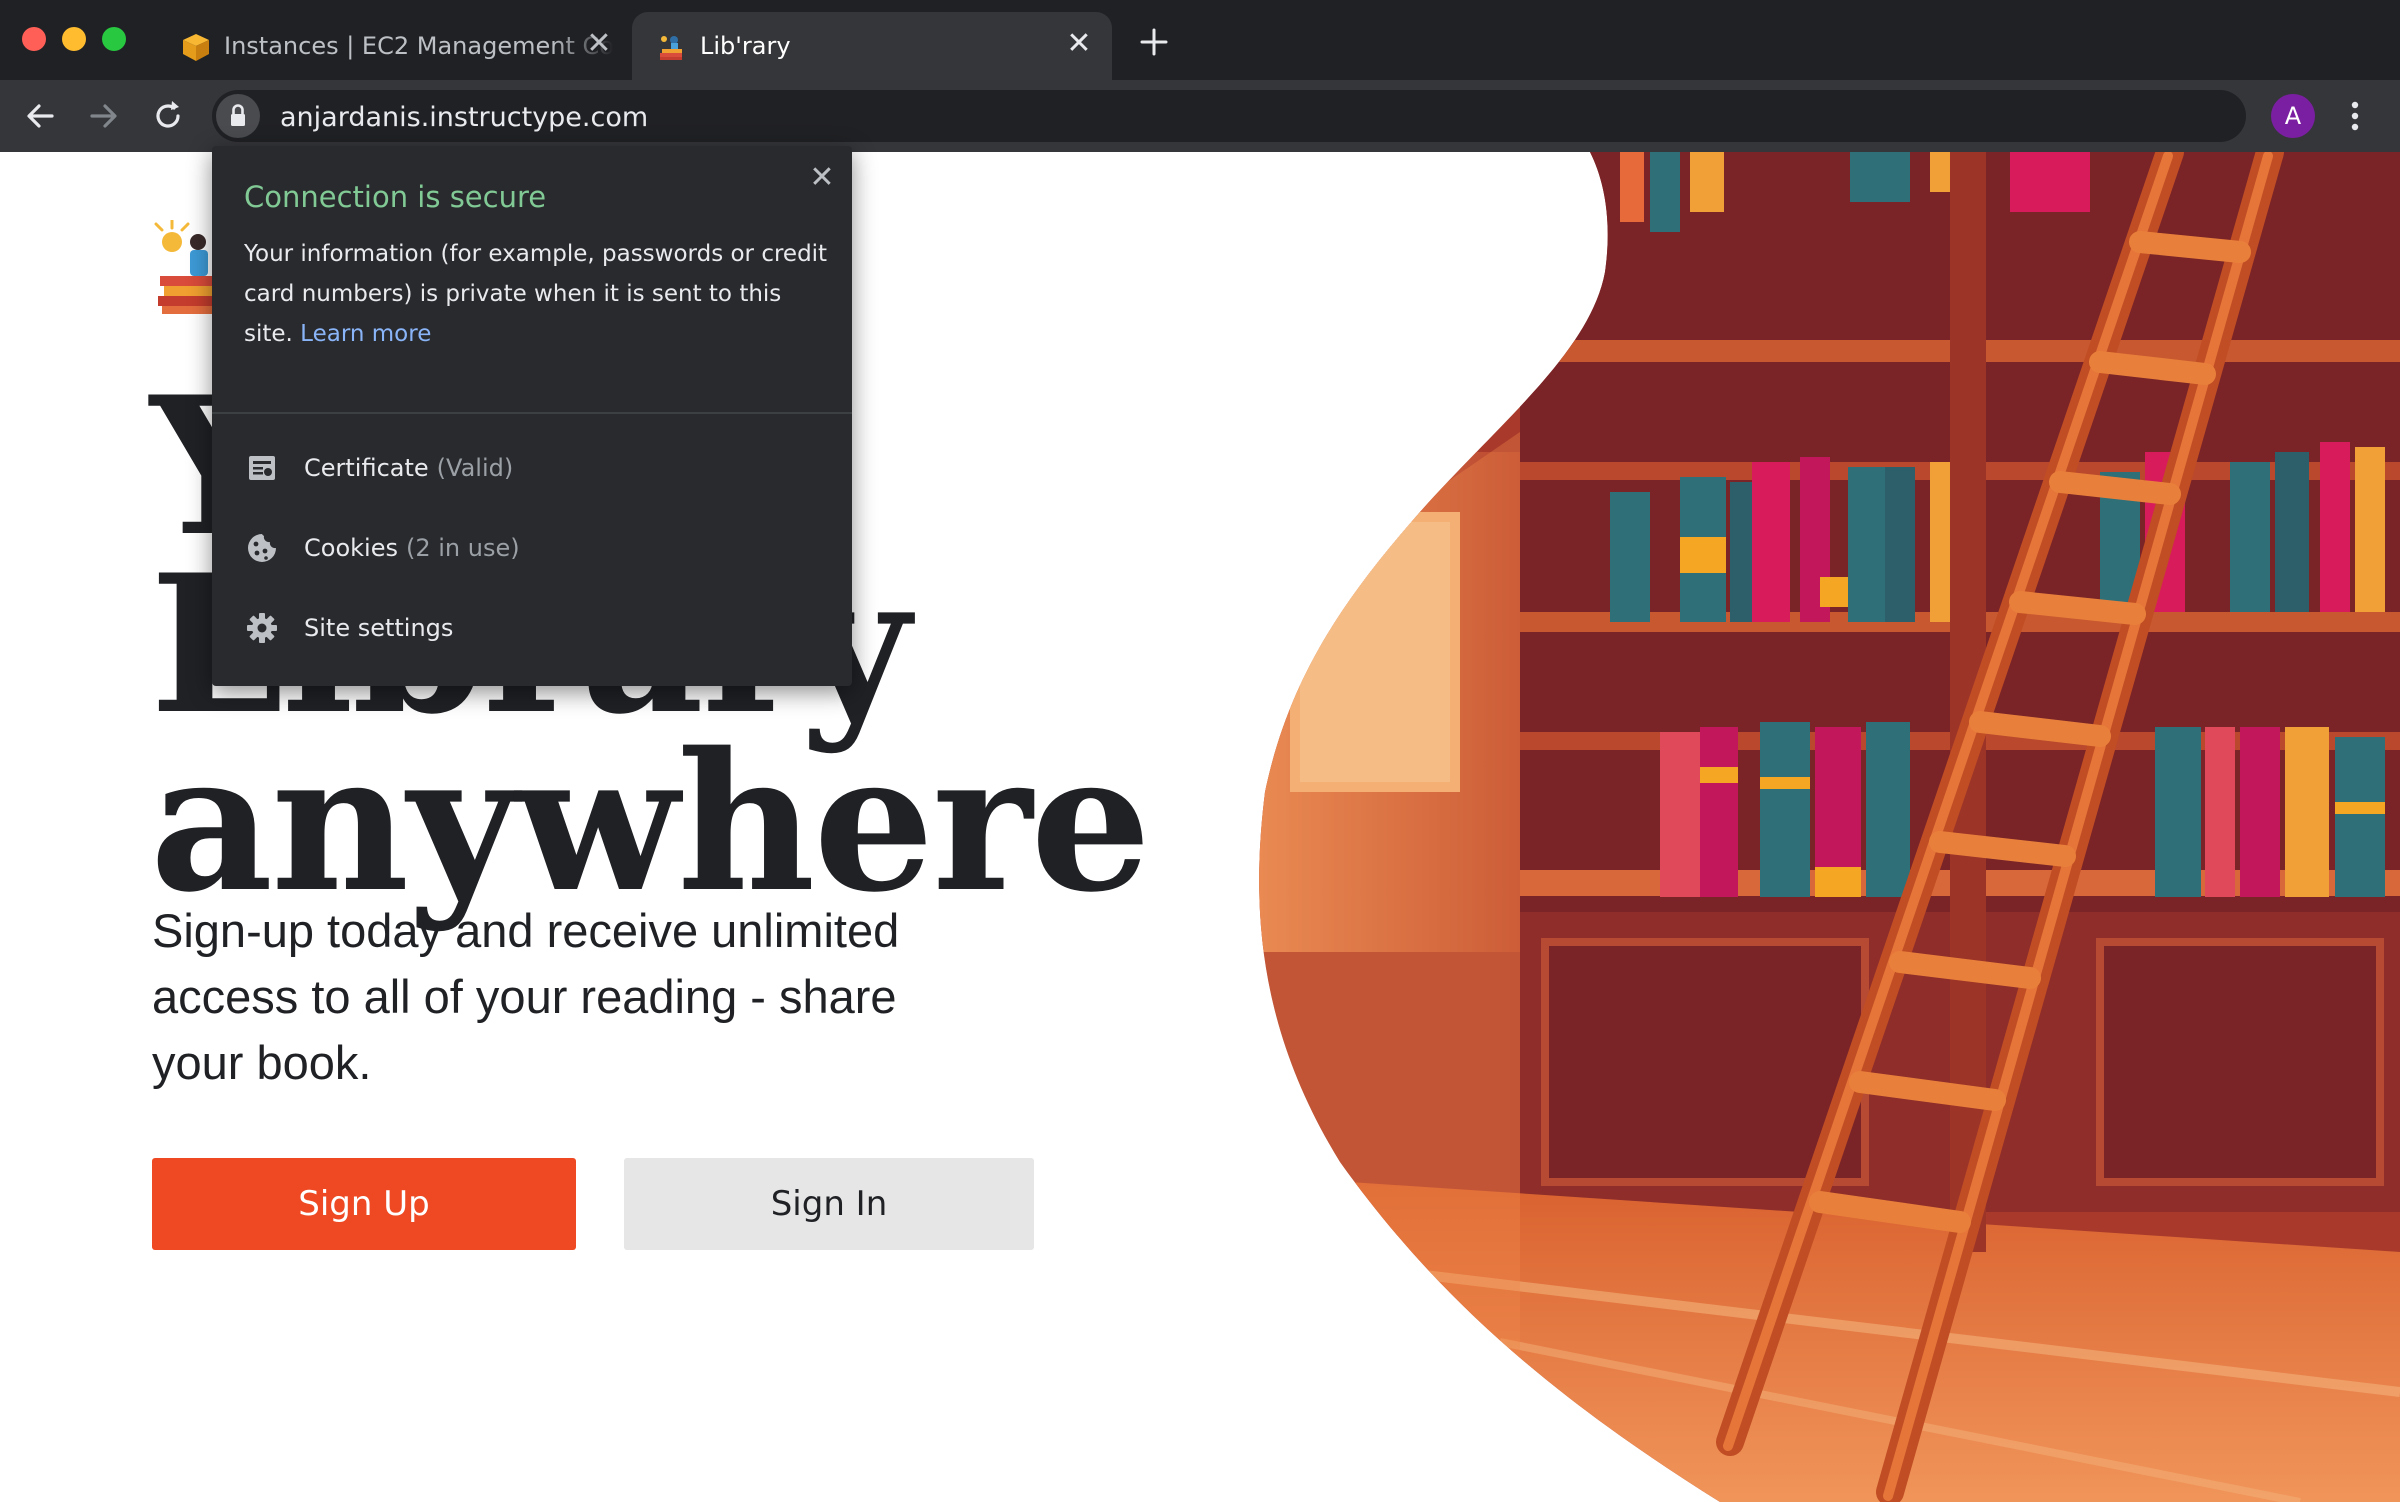  Describe the element at coordinates (168, 116) in the screenshot. I see `reload-icon` at that location.